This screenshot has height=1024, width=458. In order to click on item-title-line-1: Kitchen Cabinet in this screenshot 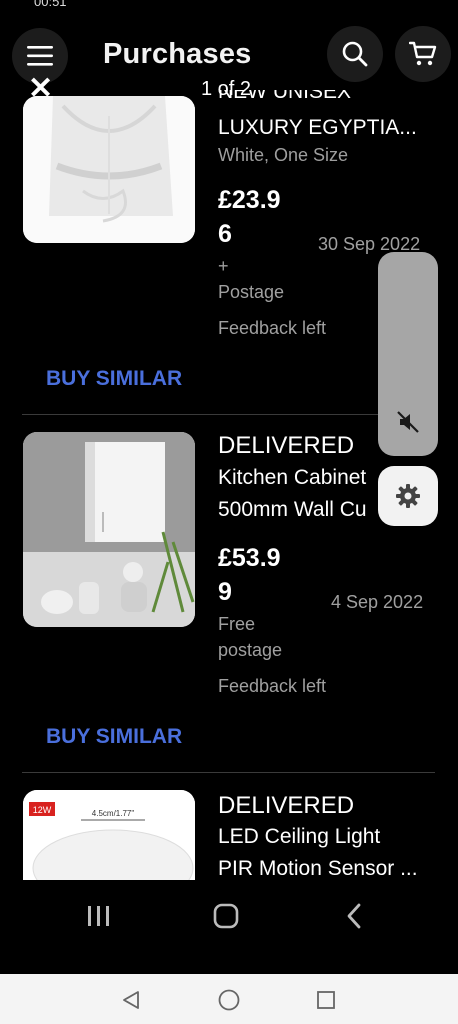, I will do `click(292, 478)`.